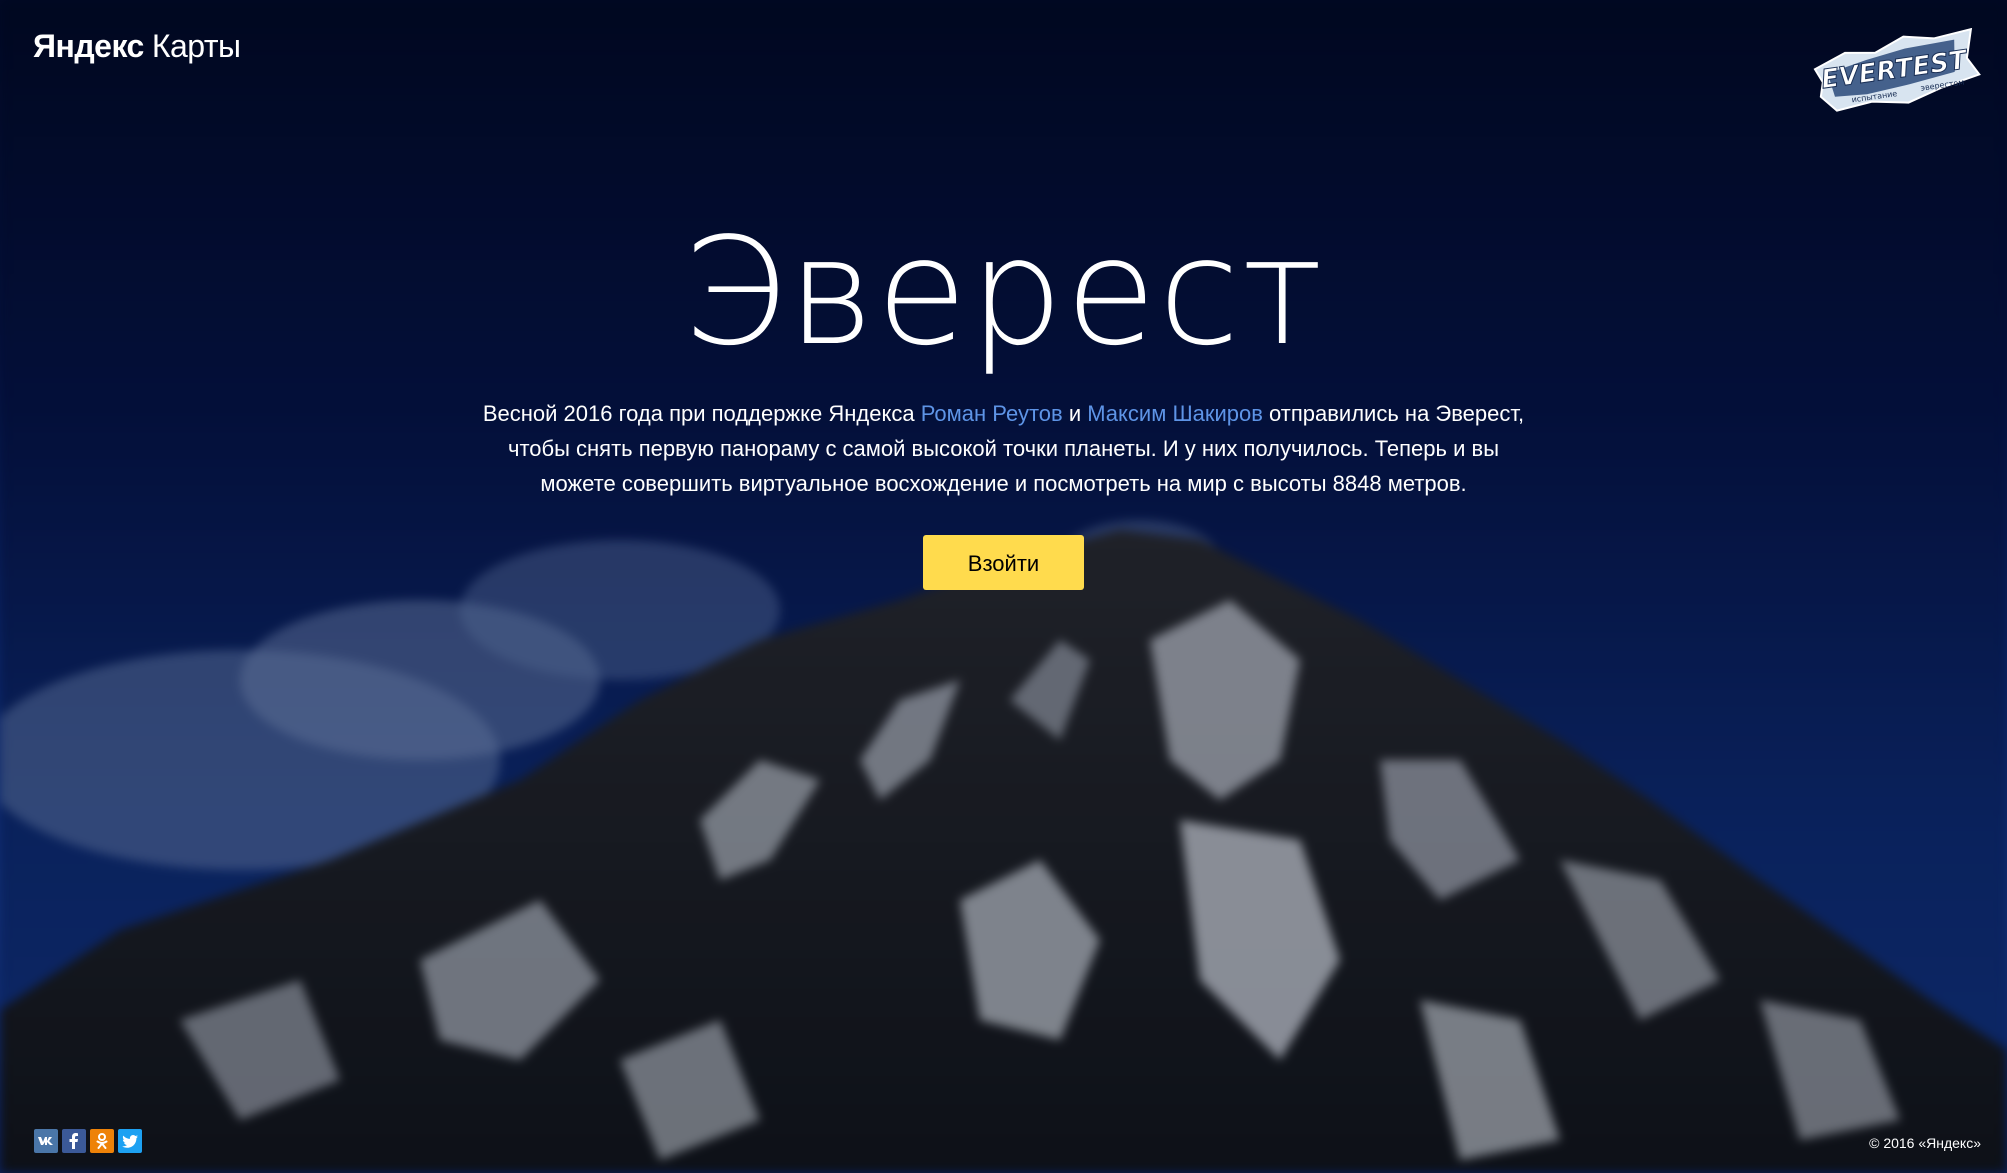  I want to click on climb-button: Взойти, so click(1003, 562).